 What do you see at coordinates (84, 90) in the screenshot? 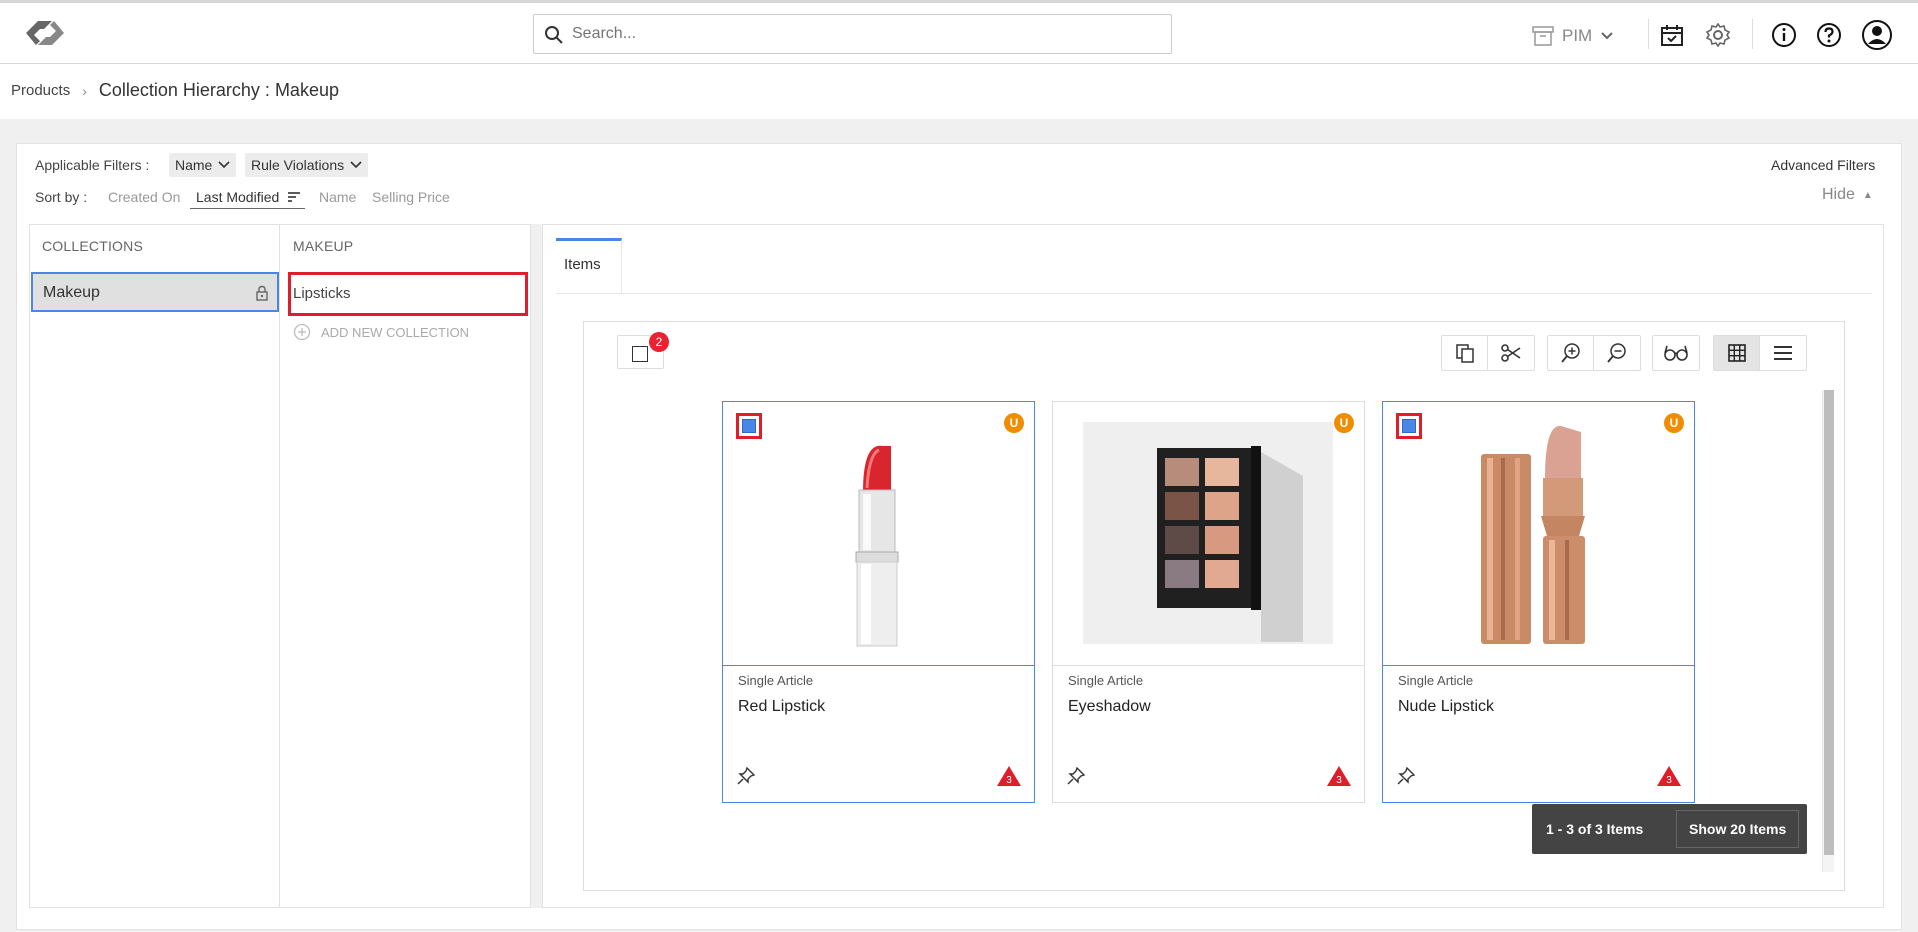
I see `chevron-right-icon: ›` at bounding box center [84, 90].